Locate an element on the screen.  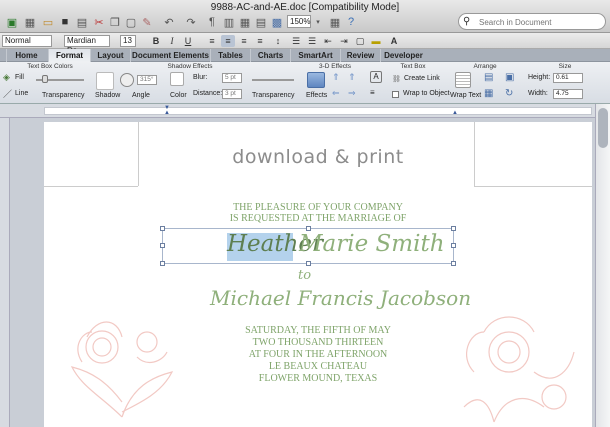
align-right-icon: ≡ is located at coordinates (244, 41).